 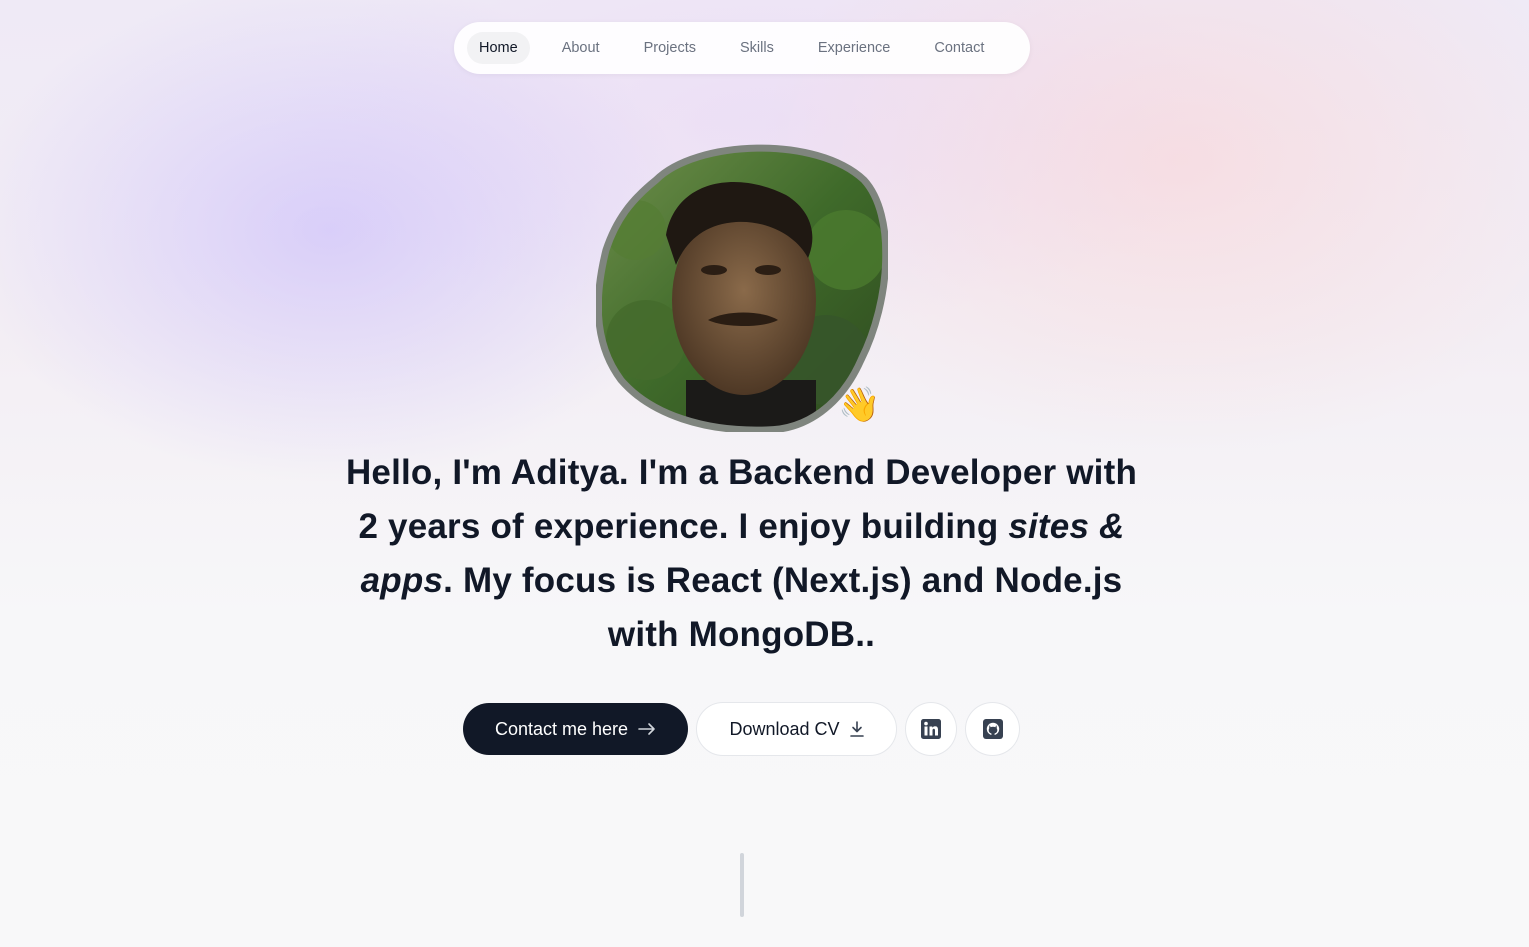 I want to click on linkedin-button, so click(x=931, y=729).